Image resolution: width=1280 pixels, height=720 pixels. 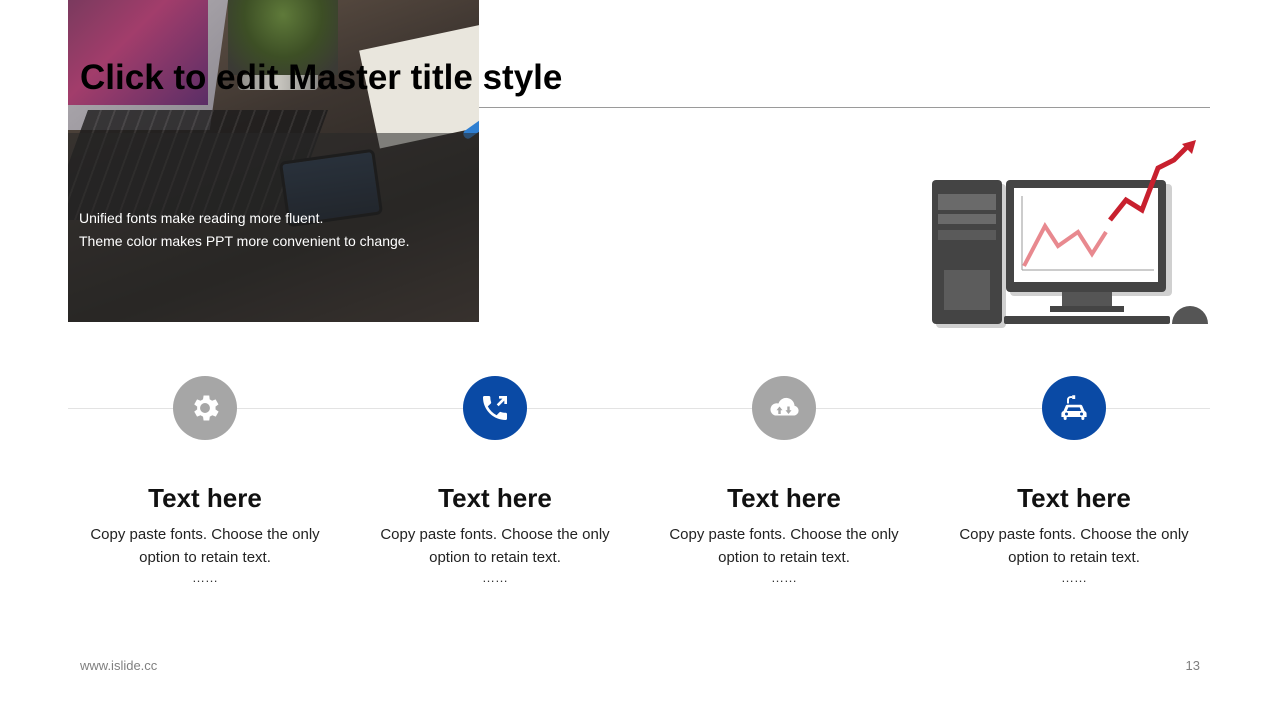 I want to click on cloud-upload-download-icon, so click(x=784, y=408).